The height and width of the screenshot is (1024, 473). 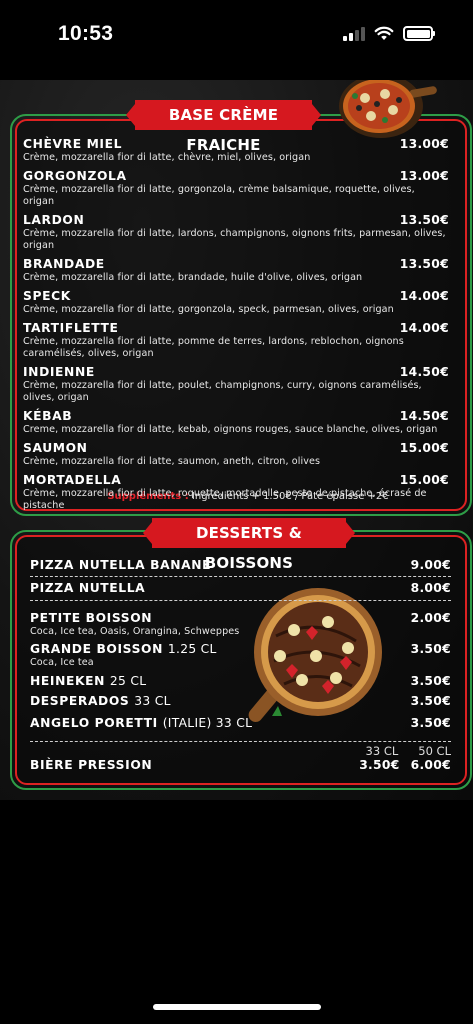 I want to click on item-volume: 25 CL, so click(x=128, y=681).